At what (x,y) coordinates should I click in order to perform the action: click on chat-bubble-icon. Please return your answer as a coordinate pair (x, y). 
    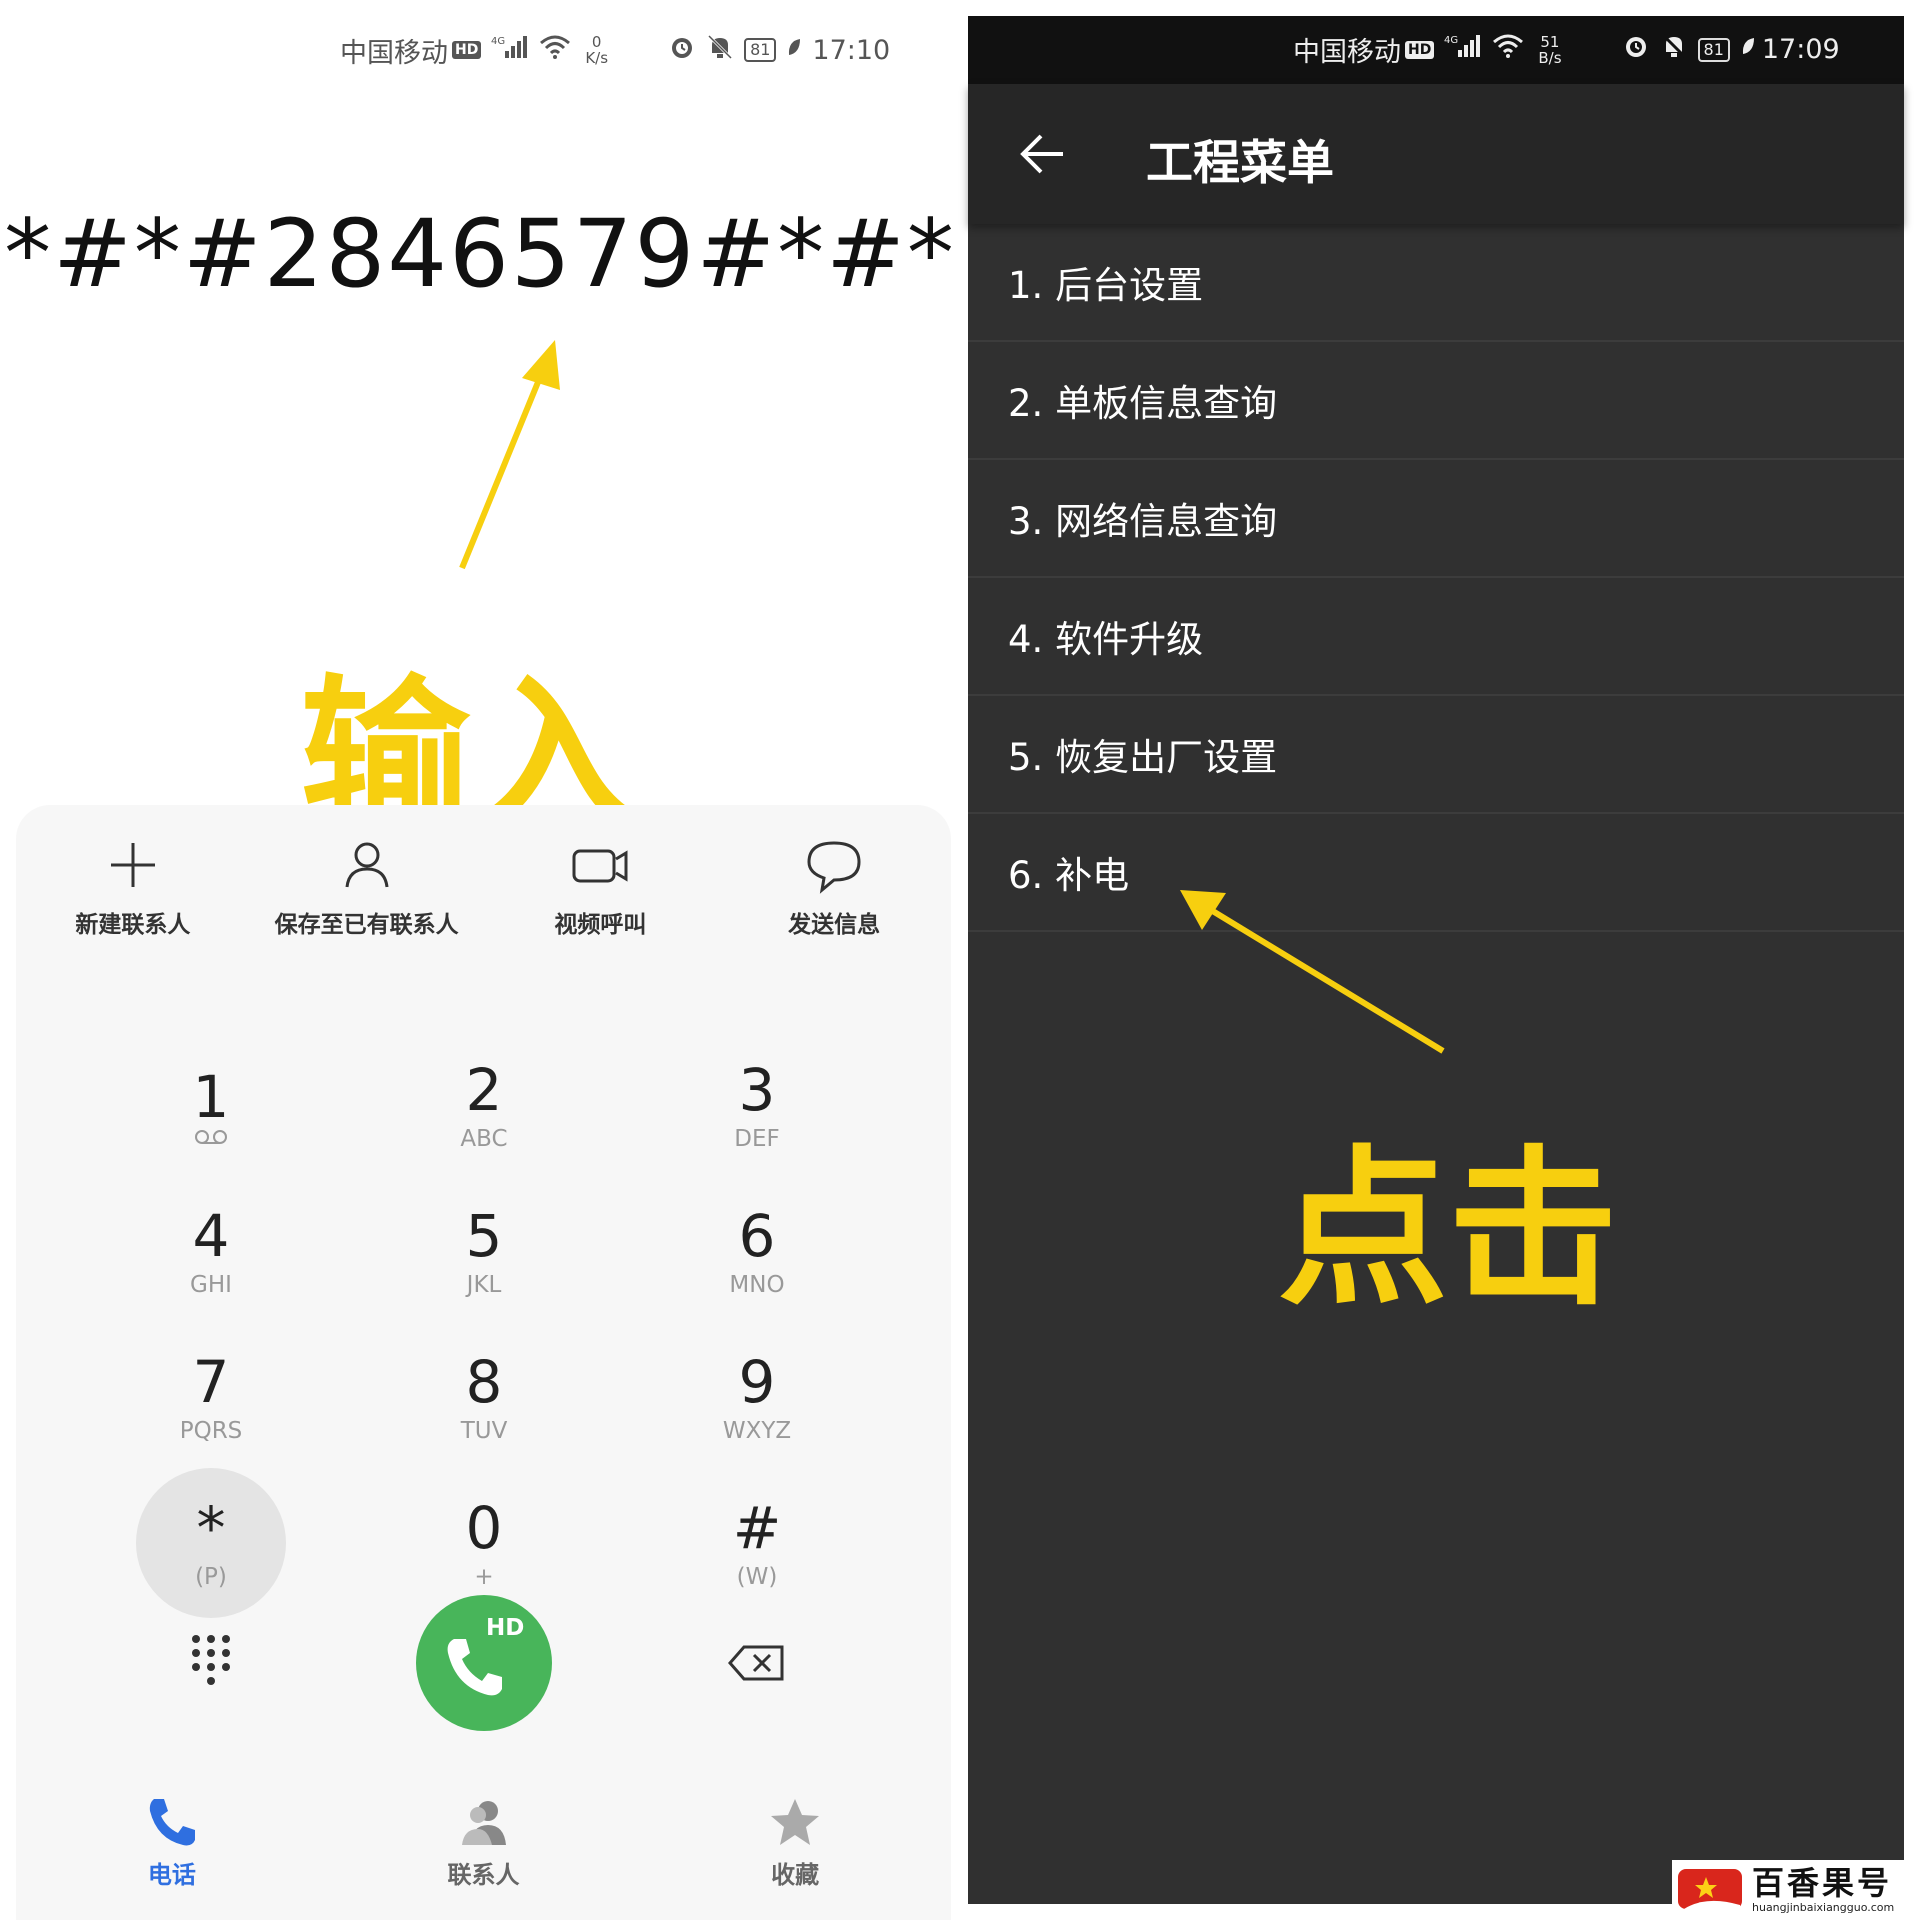
    Looking at the image, I should click on (834, 867).